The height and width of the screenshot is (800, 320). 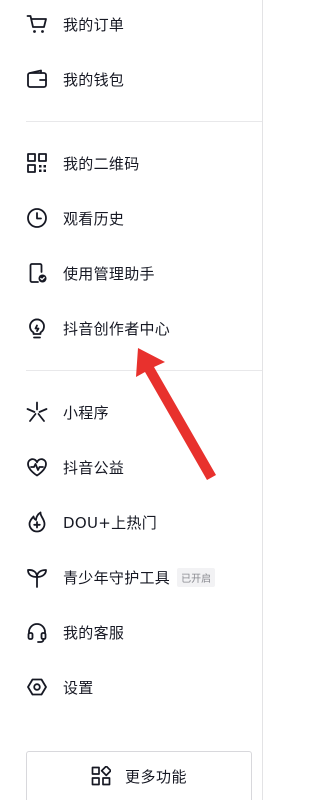 I want to click on menu-item-orders: 我的订单, so click(x=131, y=24).